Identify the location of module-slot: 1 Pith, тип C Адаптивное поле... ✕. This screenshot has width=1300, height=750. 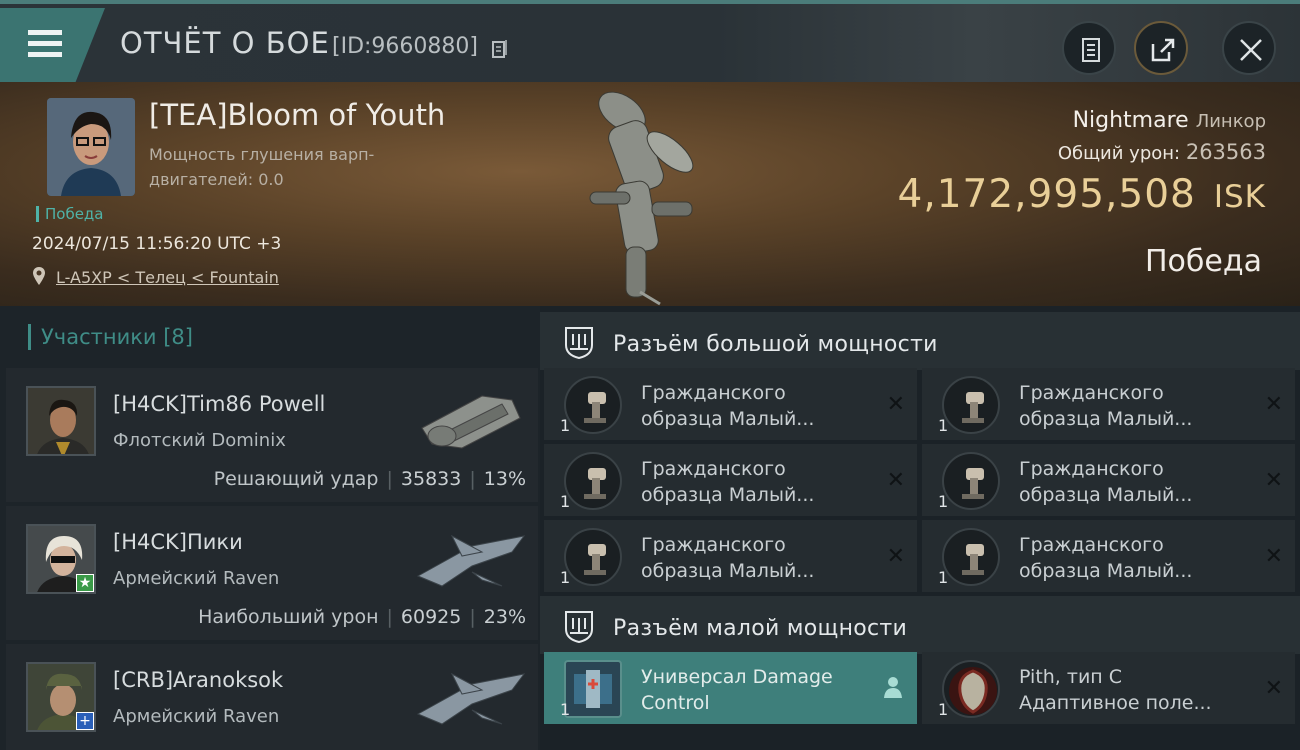
(1108, 688).